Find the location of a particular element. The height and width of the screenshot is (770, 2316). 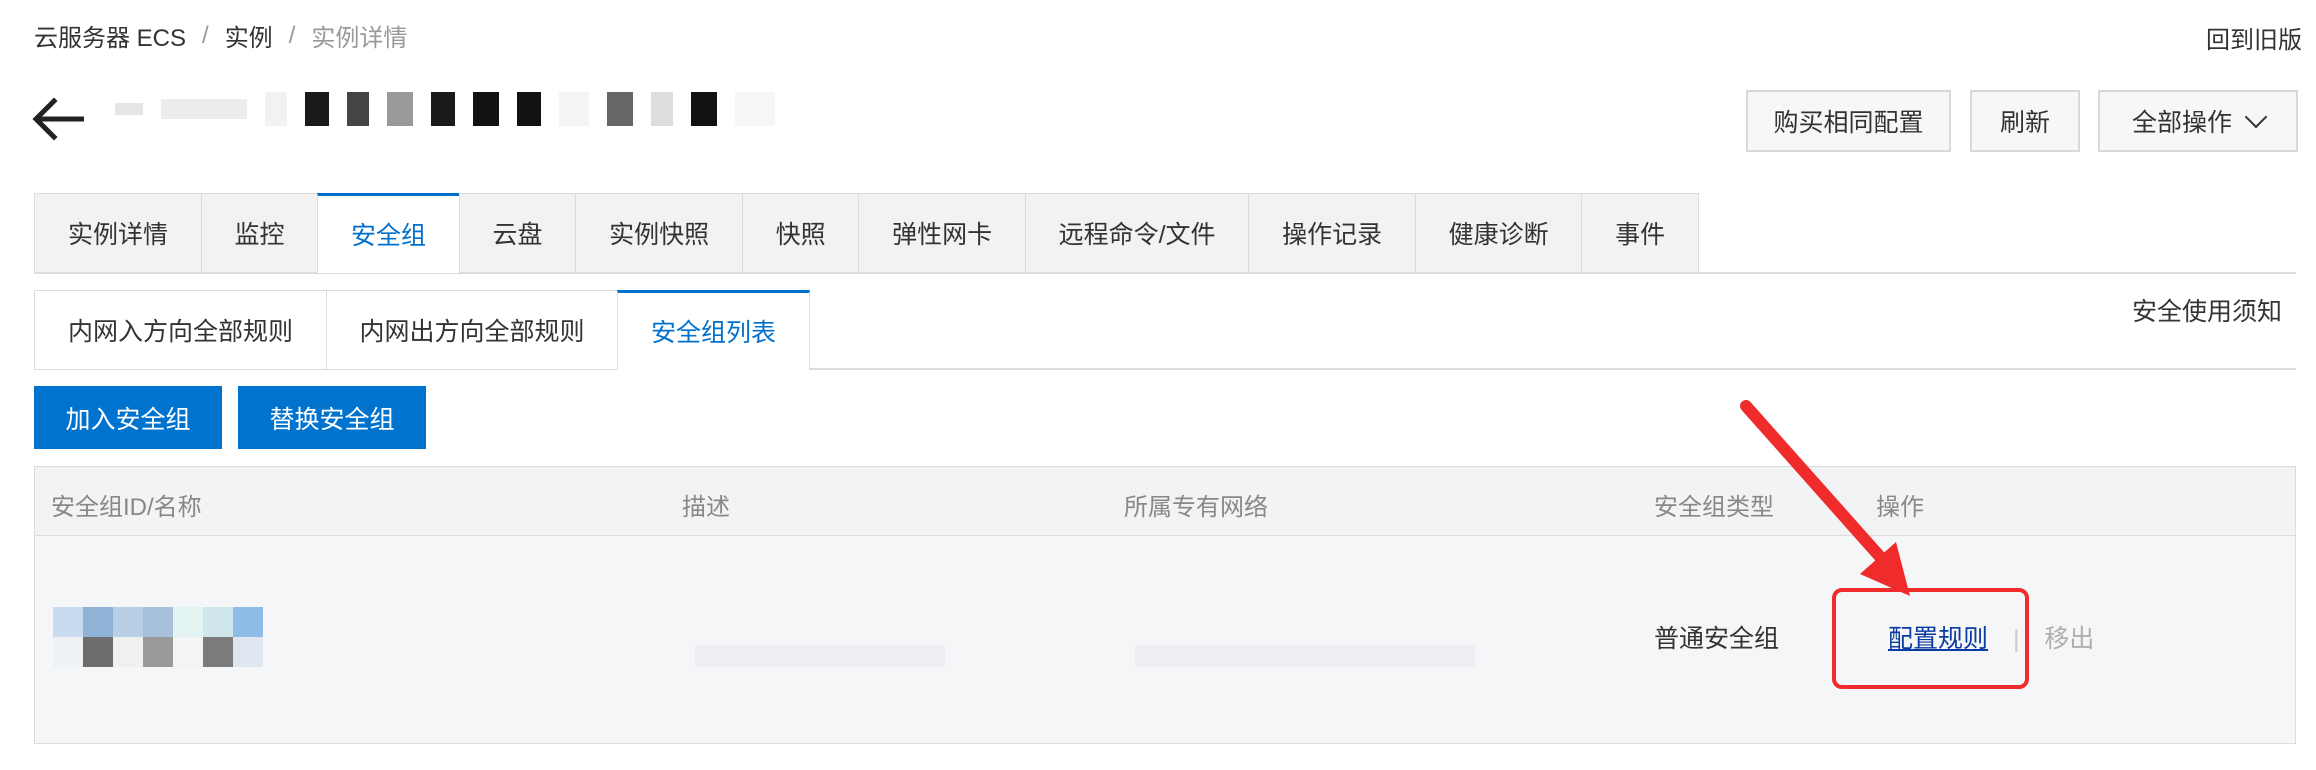

refresh-button: 刷新 is located at coordinates (2025, 121).